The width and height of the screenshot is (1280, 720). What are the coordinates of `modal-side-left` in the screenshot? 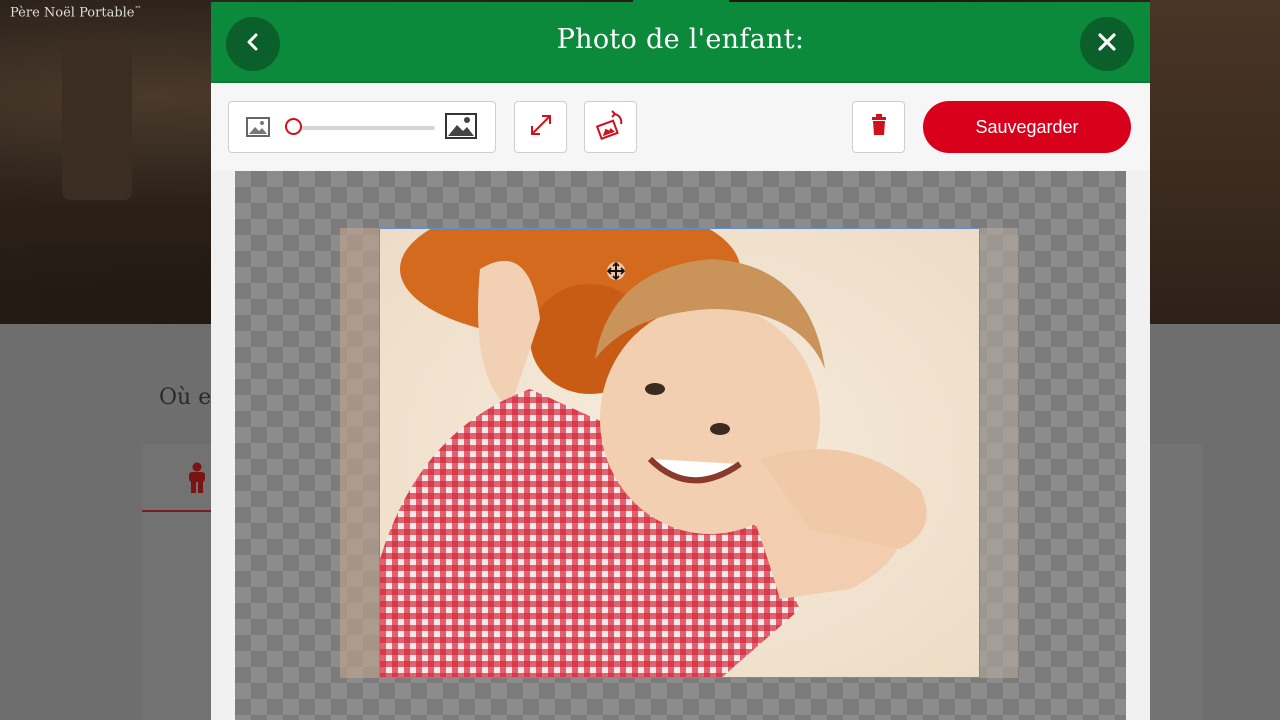 It's located at (223, 445).